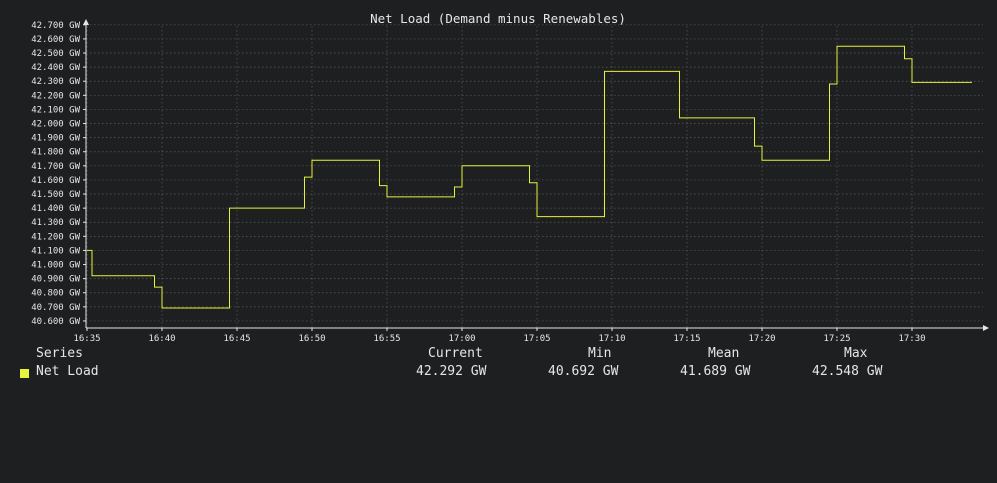 The width and height of the screenshot is (997, 483). I want to click on legend-header: Series Current Min Mean Max, so click(498, 355).